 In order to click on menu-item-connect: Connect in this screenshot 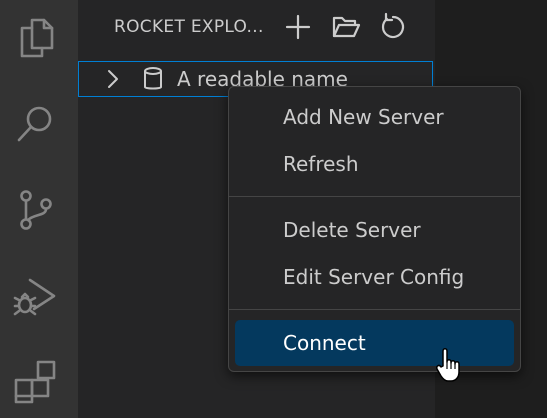, I will do `click(374, 343)`.